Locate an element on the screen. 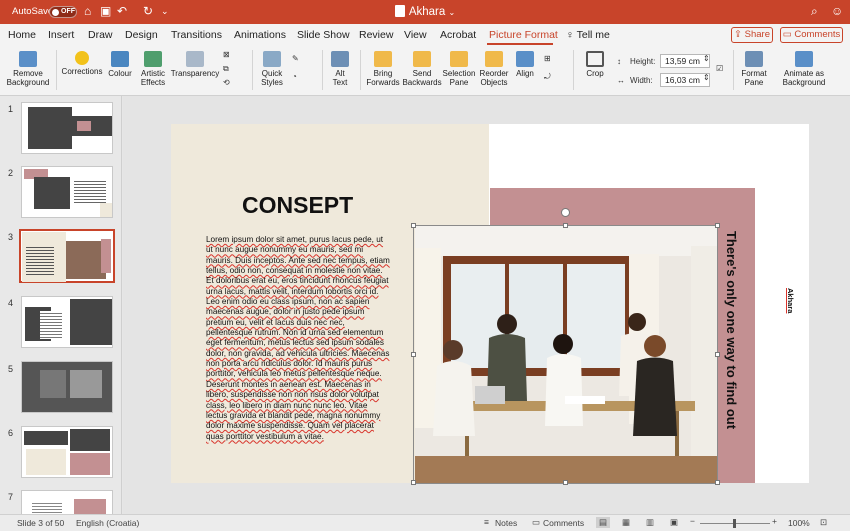 The width and height of the screenshot is (850, 531). height-icon: ↕ is located at coordinates (619, 61).